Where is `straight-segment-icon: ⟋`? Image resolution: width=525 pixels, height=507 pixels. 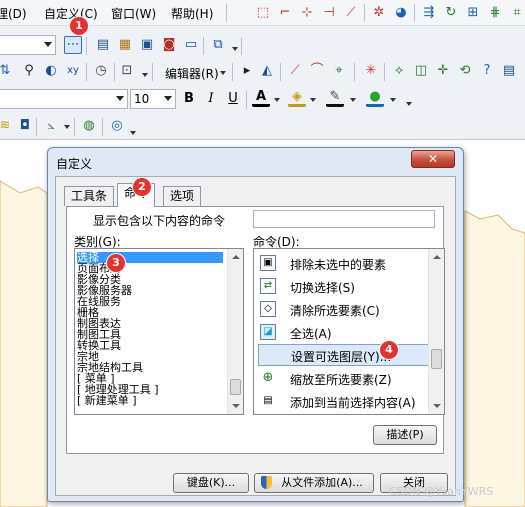 straight-segment-icon: ⟋ is located at coordinates (295, 71).